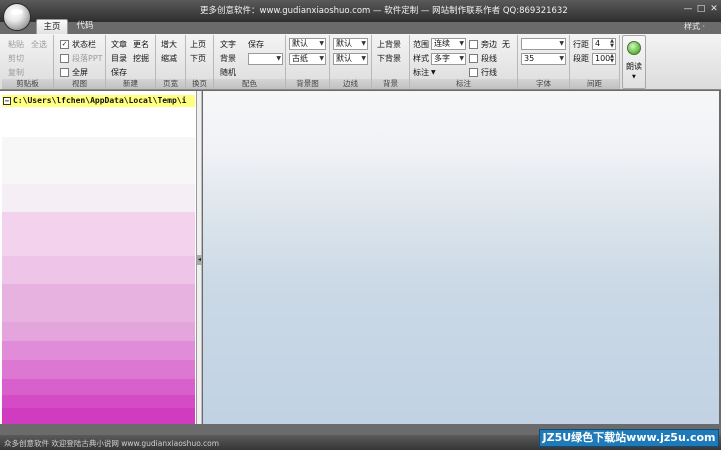  Describe the element at coordinates (390, 84) in the screenshot. I see `group-label: 背景` at that location.